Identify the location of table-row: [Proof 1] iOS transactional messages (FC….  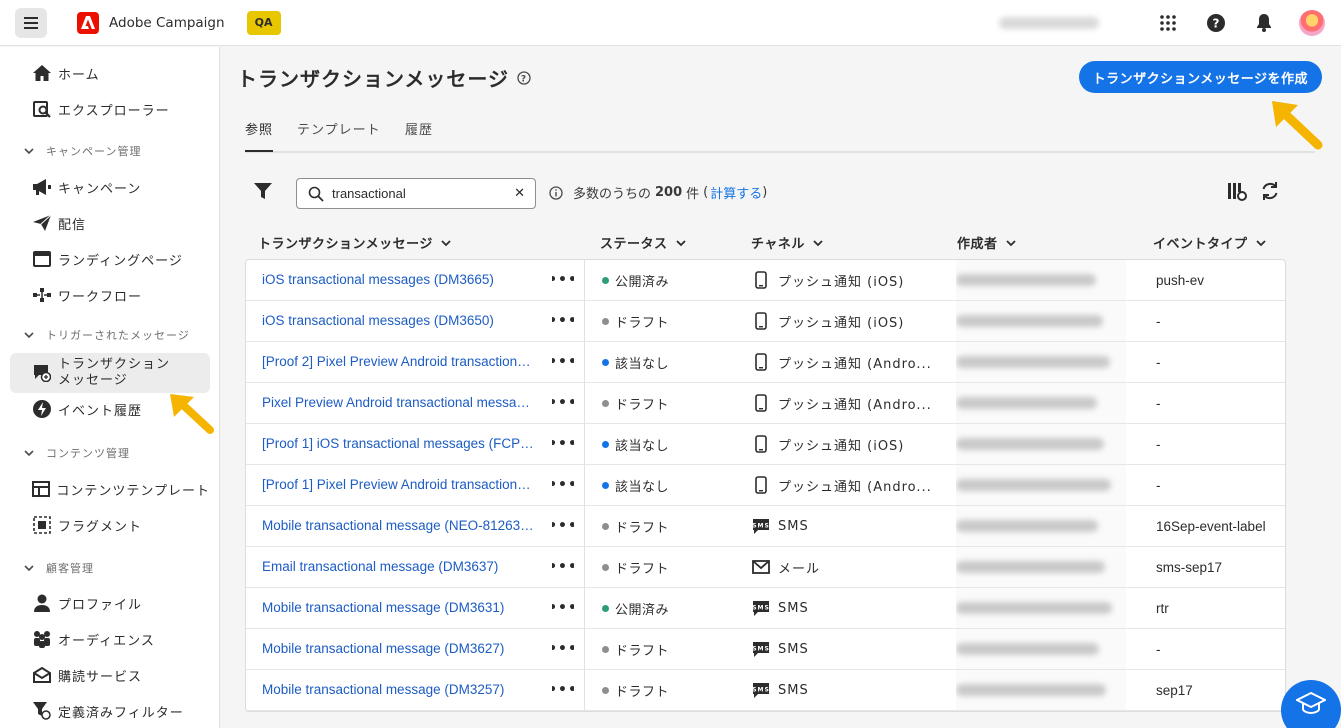
(765, 444).